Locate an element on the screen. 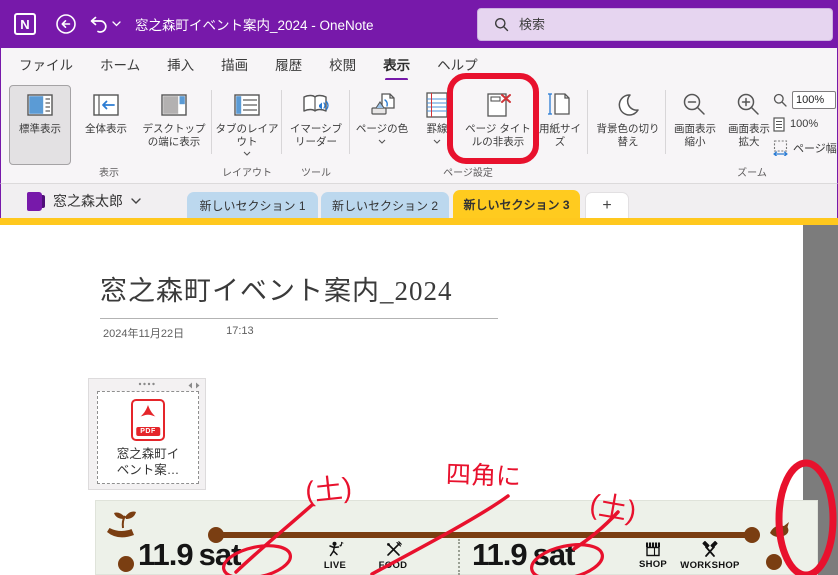 This screenshot has width=838, height=575. hide-page-title-button: ページ タイトルの非表示 is located at coordinates (498, 124).